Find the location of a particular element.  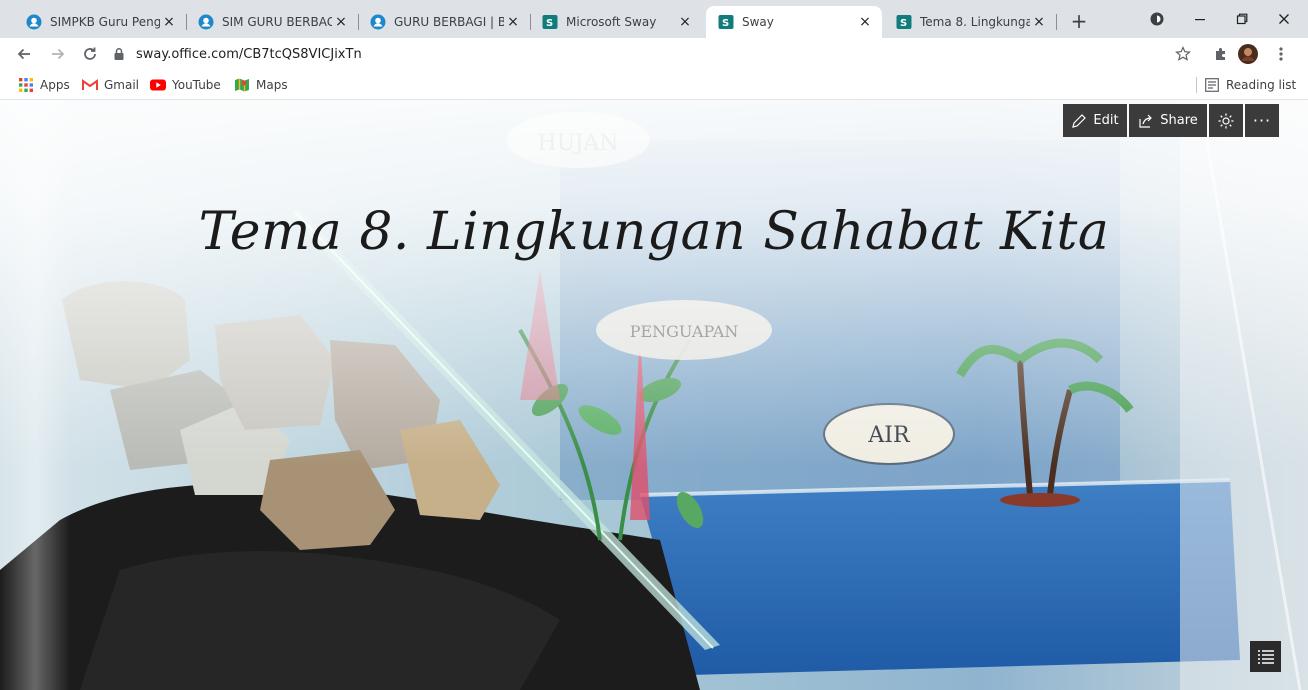

tab-sway-active: S Sway × is located at coordinates (794, 22).